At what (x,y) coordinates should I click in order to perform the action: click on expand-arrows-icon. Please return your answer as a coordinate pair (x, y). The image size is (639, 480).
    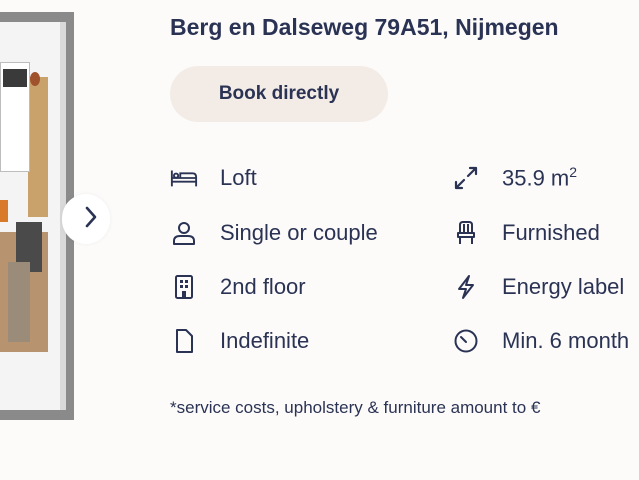
    Looking at the image, I should click on (466, 178).